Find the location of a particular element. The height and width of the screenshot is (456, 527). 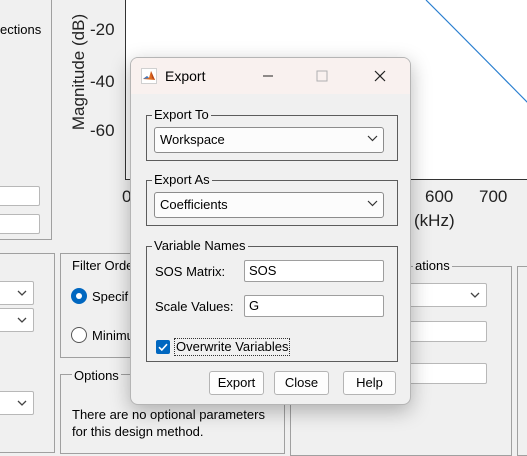

plot-xlabel: (kHz) is located at coordinates (434, 220).